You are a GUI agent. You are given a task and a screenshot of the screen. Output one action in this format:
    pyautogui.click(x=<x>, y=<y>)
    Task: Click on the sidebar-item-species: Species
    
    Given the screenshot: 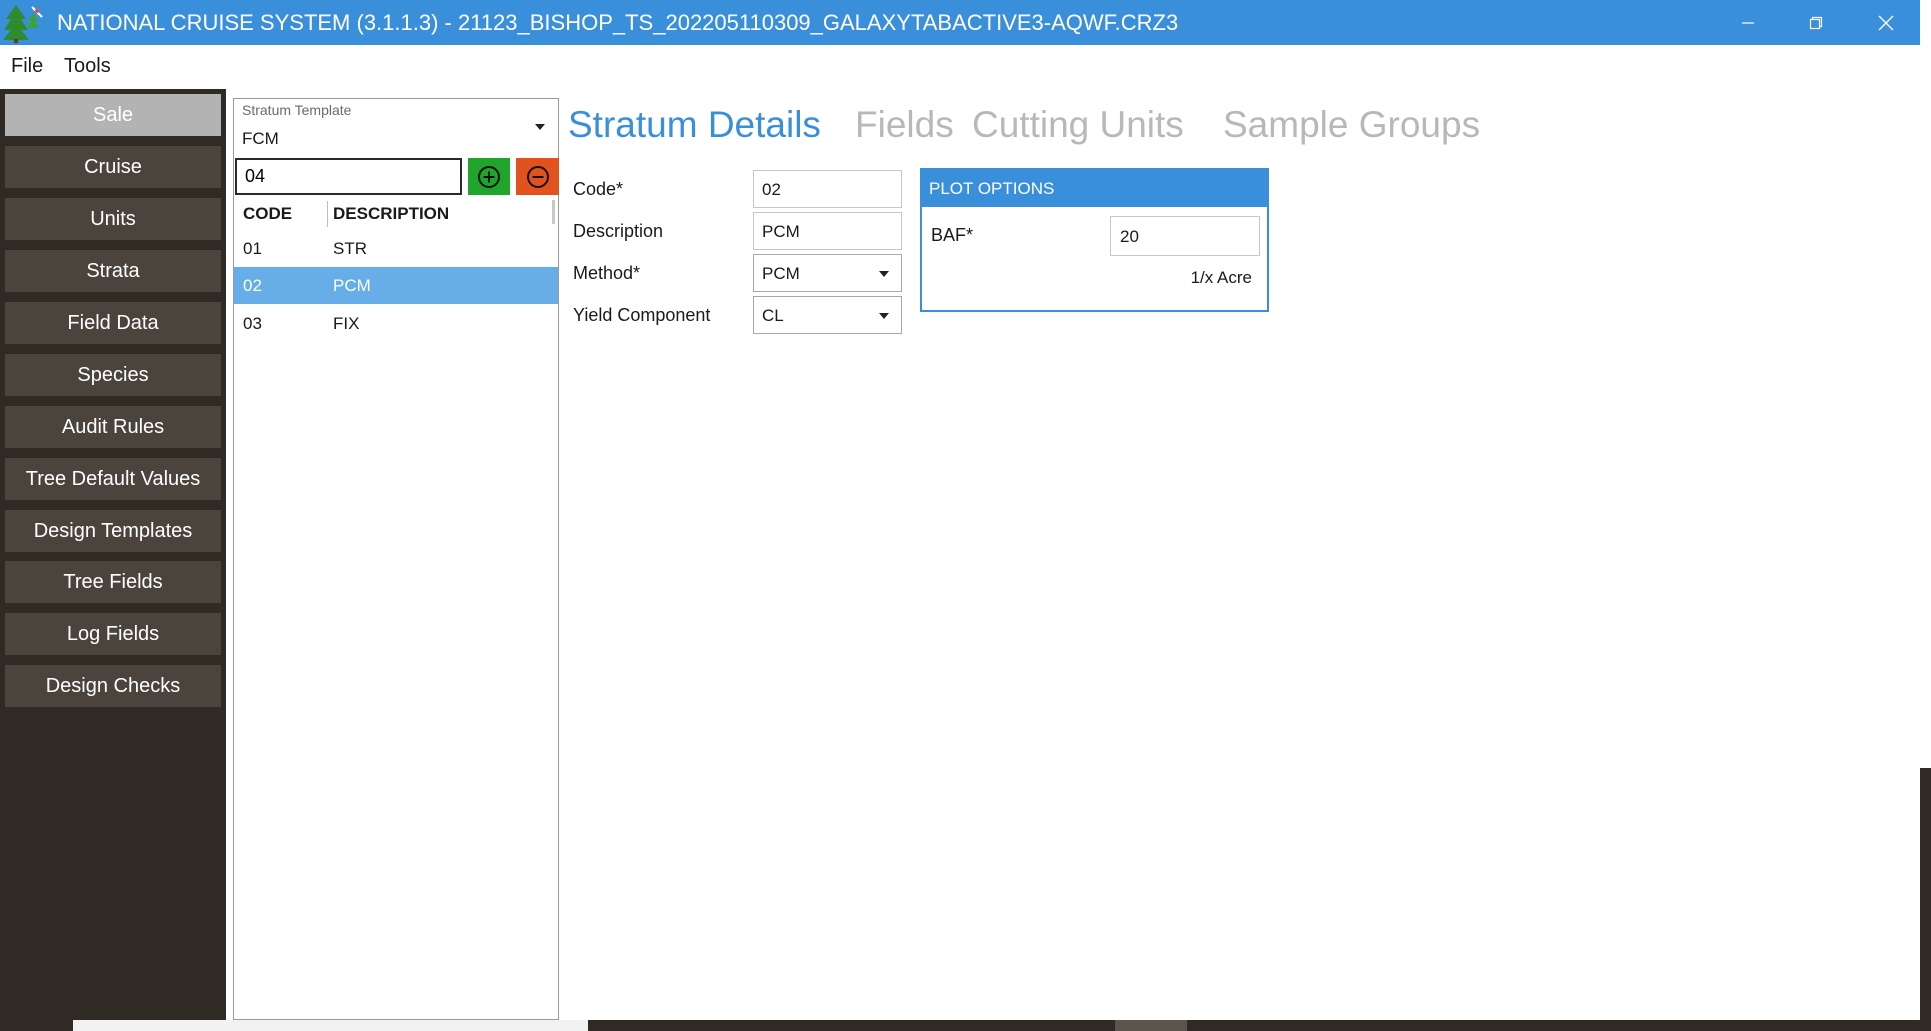 What is the action you would take?
    pyautogui.click(x=113, y=375)
    